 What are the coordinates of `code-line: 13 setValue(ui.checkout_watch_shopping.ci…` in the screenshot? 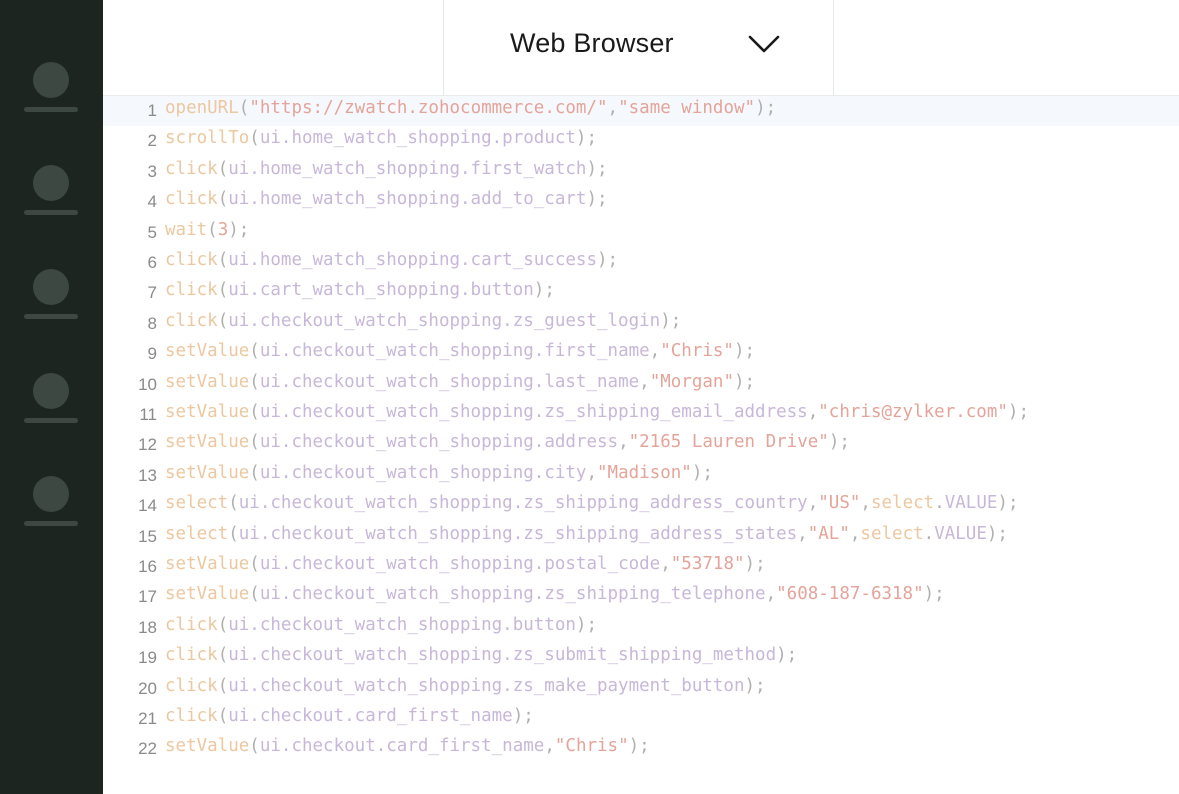 It's located at (641, 476).